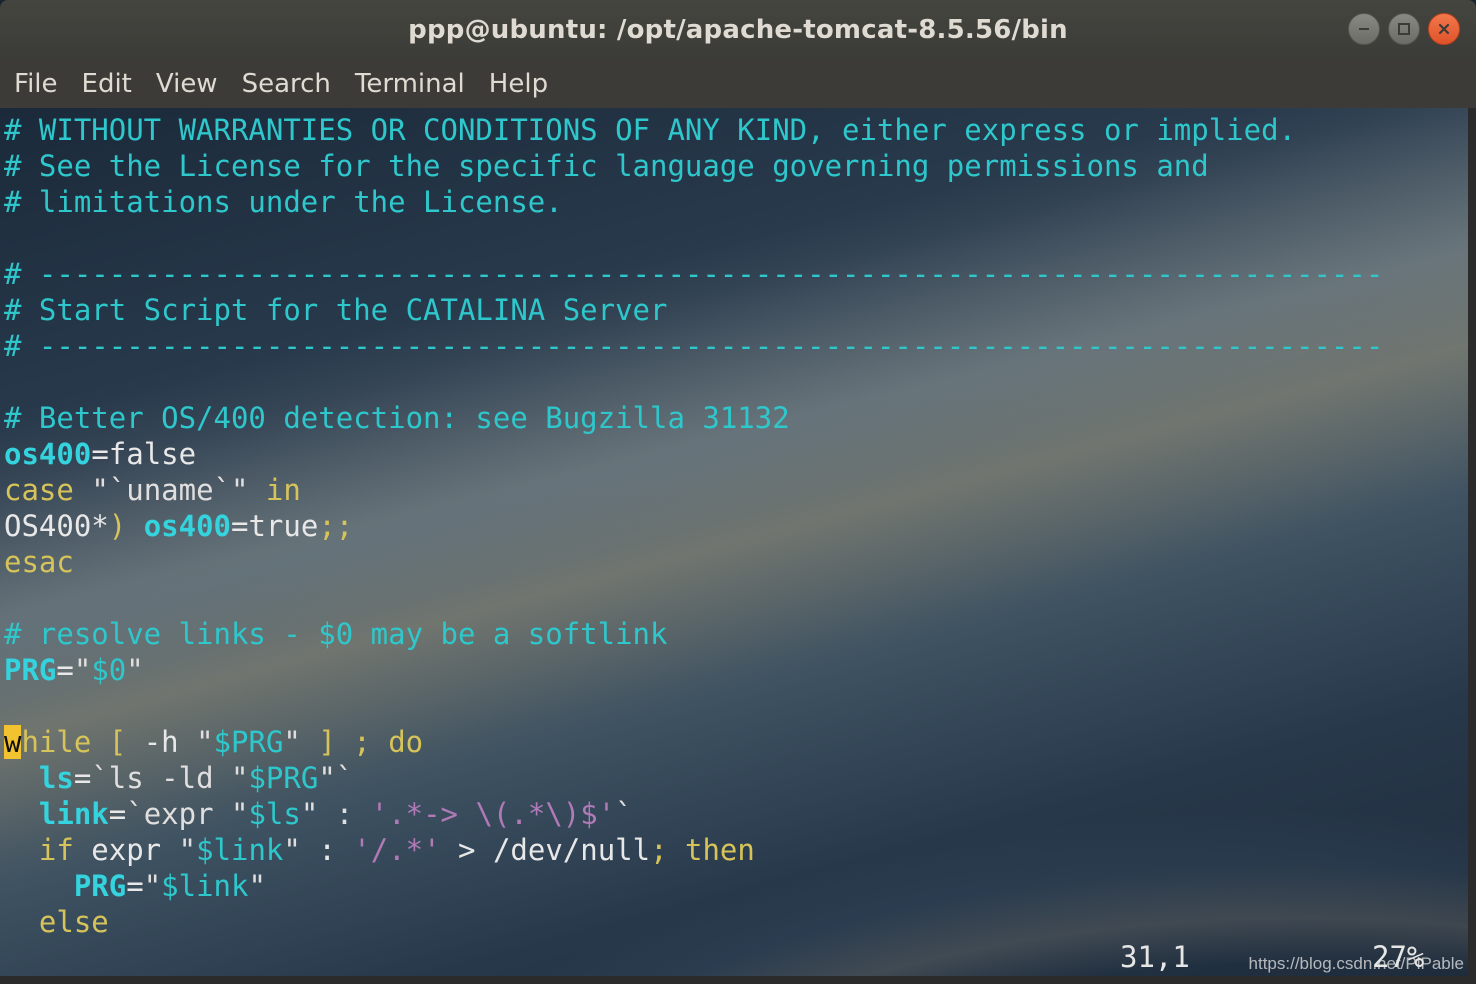 This screenshot has height=984, width=1476. Describe the element at coordinates (275, 526) in the screenshot. I see `code-token: =true` at that location.